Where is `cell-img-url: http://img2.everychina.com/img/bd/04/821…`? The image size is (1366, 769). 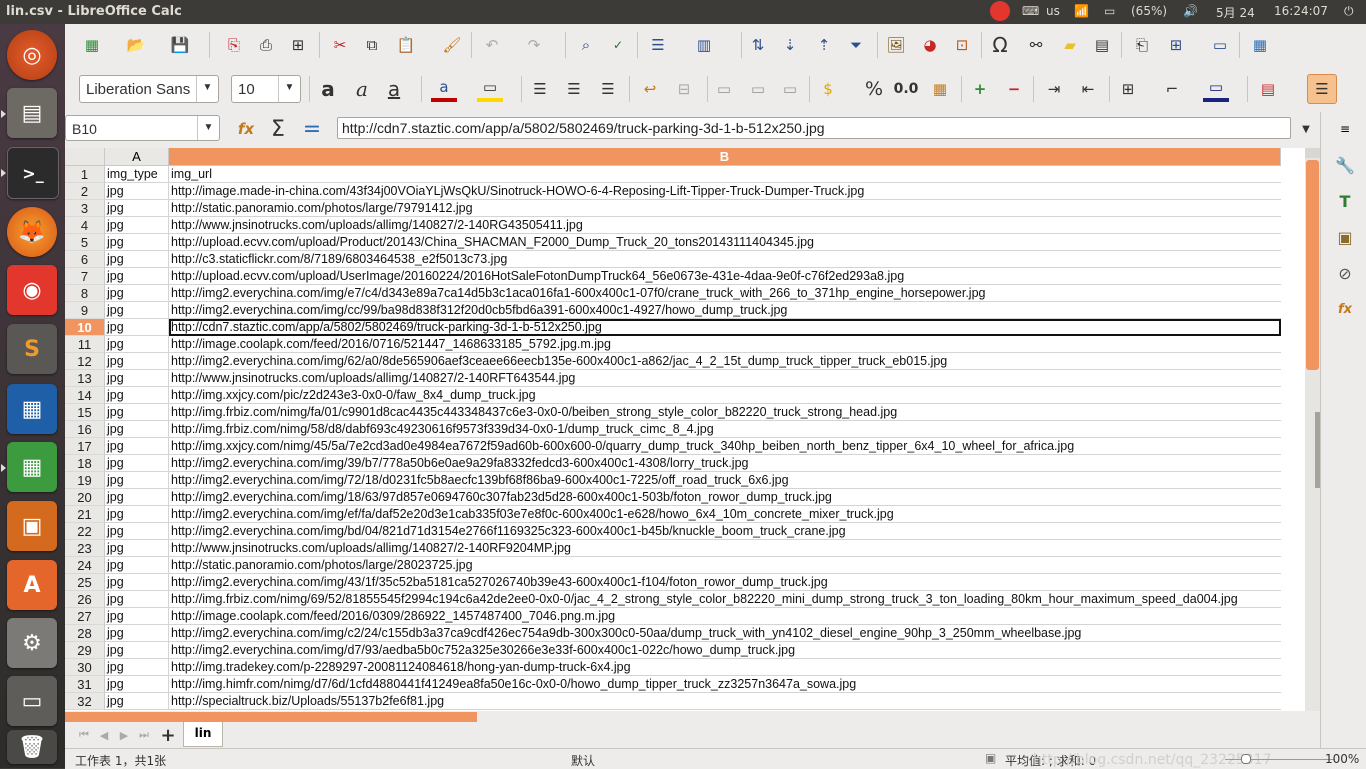
cell-img-url: http://img2.everychina.com/img/bd/04/821… is located at coordinates (725, 531).